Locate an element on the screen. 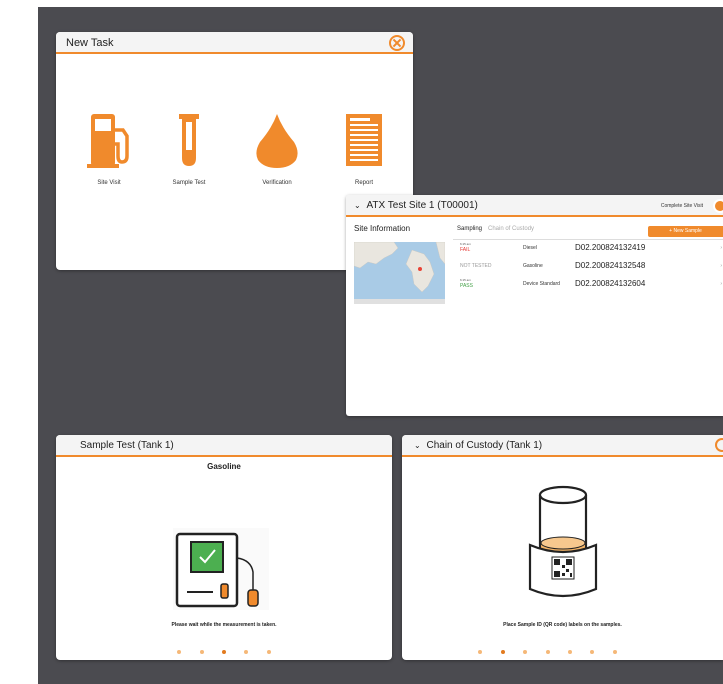 Image resolution: width=723 pixels, height=684 pixels. complete-site-visit-button is located at coordinates (718, 206).